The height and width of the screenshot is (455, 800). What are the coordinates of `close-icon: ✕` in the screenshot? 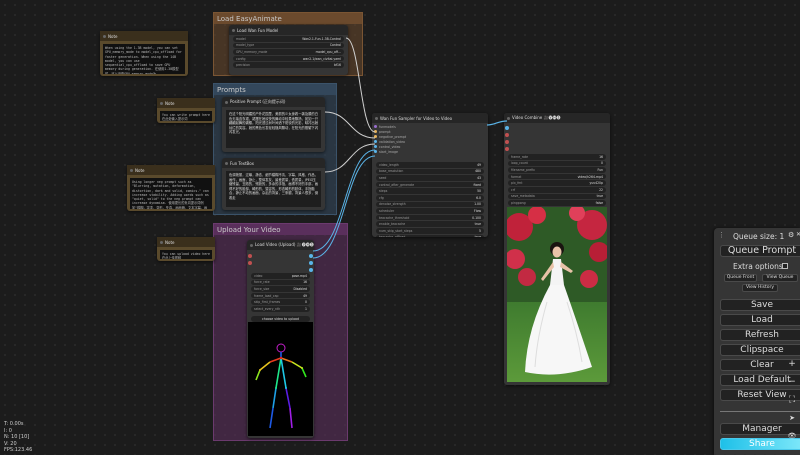 It's located at (798, 234).